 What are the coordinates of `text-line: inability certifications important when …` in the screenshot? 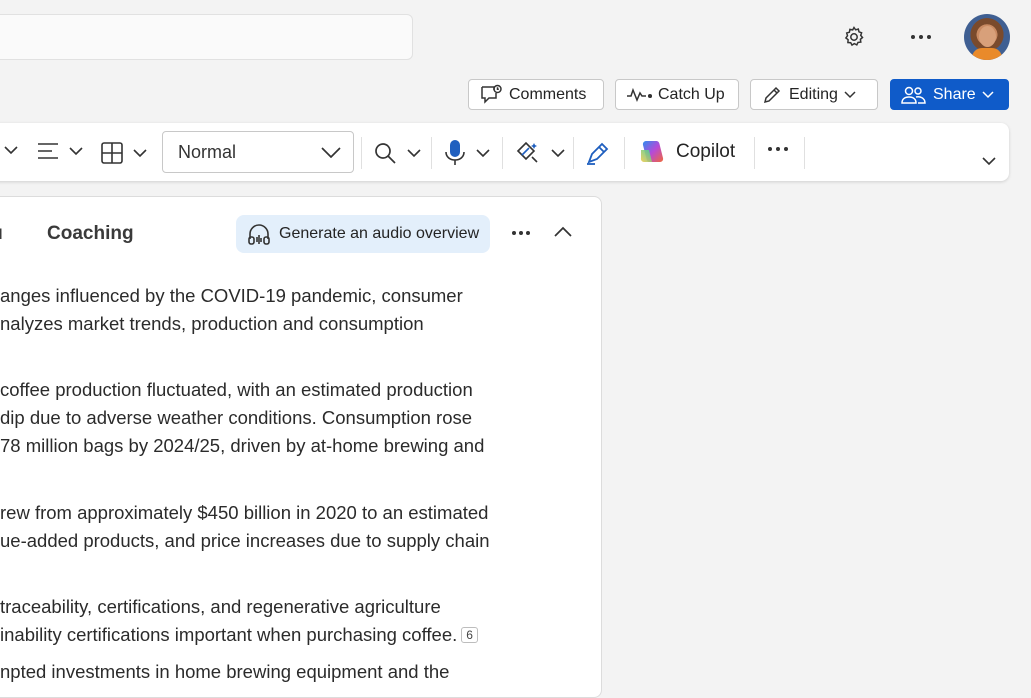 It's located at (239, 635).